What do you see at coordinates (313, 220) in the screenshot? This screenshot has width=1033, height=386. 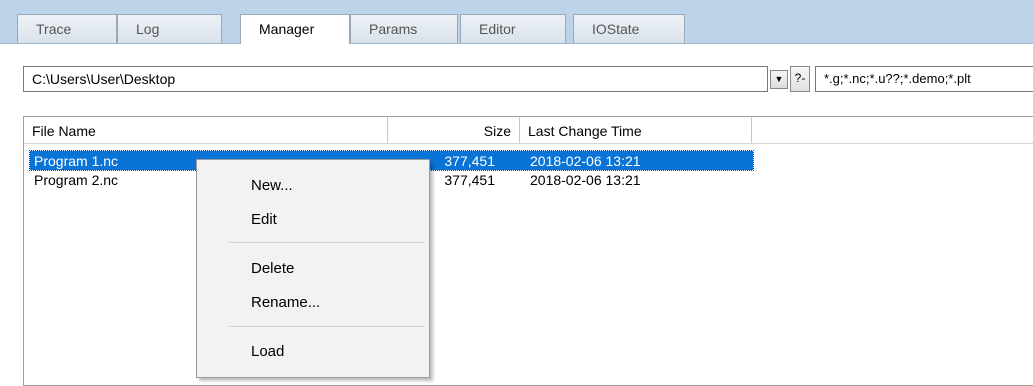 I see `menu-item-edit: Edit` at bounding box center [313, 220].